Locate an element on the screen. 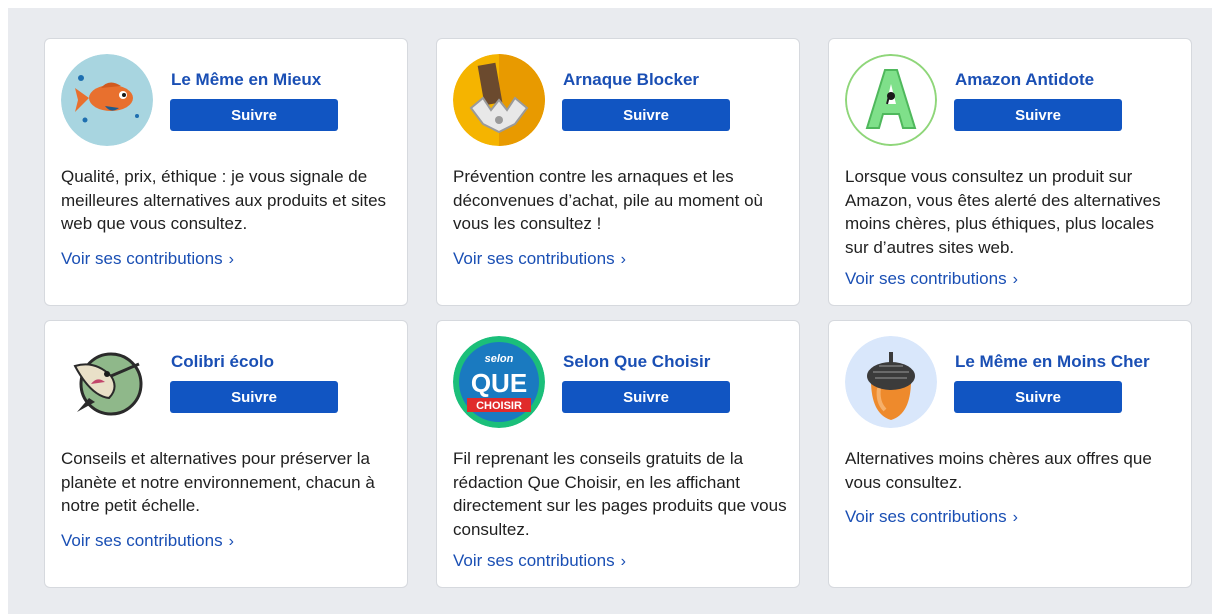 This screenshot has width=1212, height=614. contributor-name: Colibri écolo is located at coordinates (222, 362).